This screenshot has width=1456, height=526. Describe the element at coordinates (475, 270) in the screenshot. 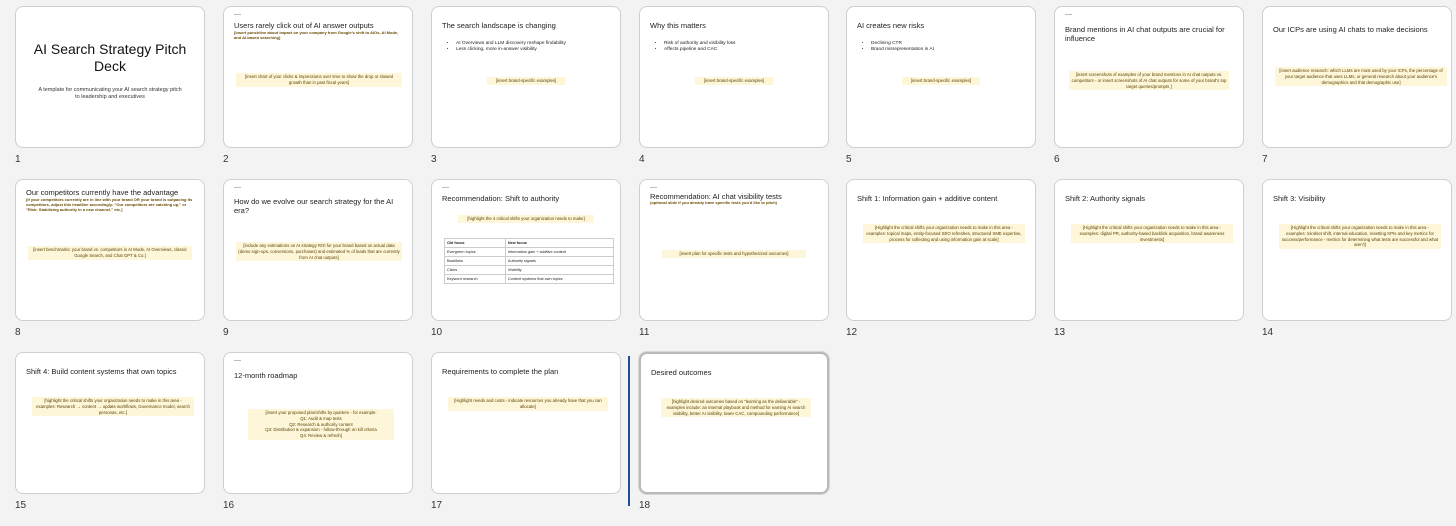

I see `table-cell: Clicks` at that location.